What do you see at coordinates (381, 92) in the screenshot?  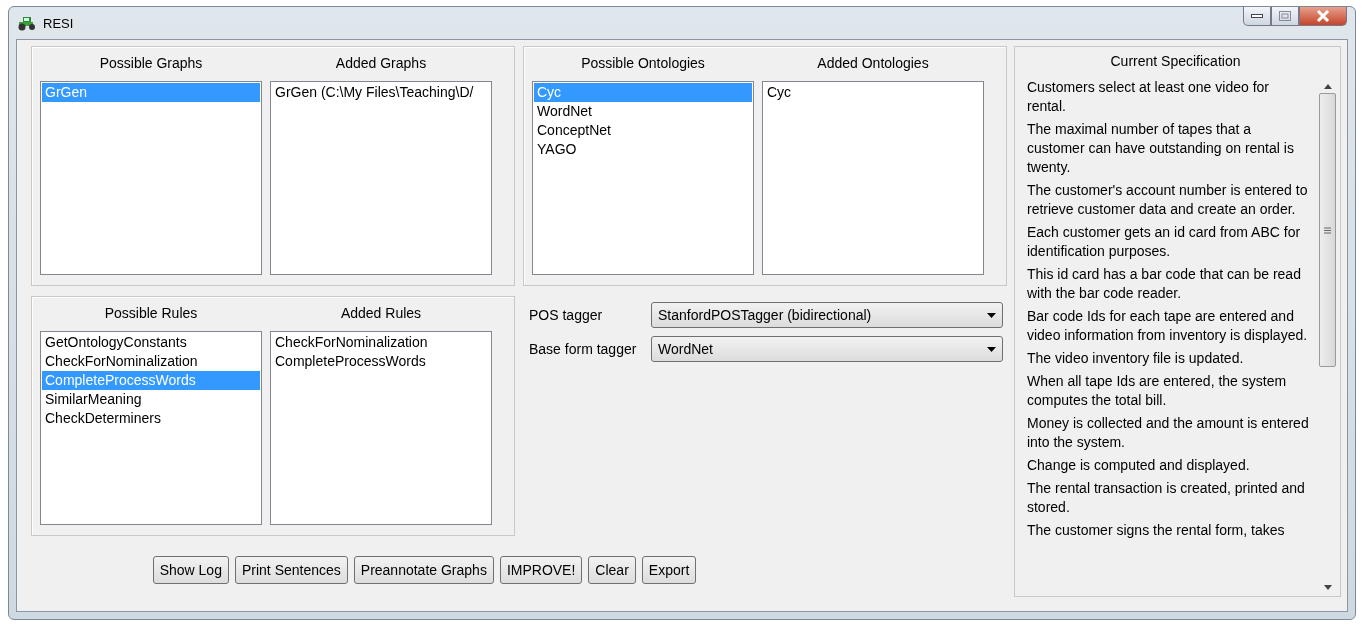 I see `list-item: GrGen (C:\My Files\Teaching\D/` at bounding box center [381, 92].